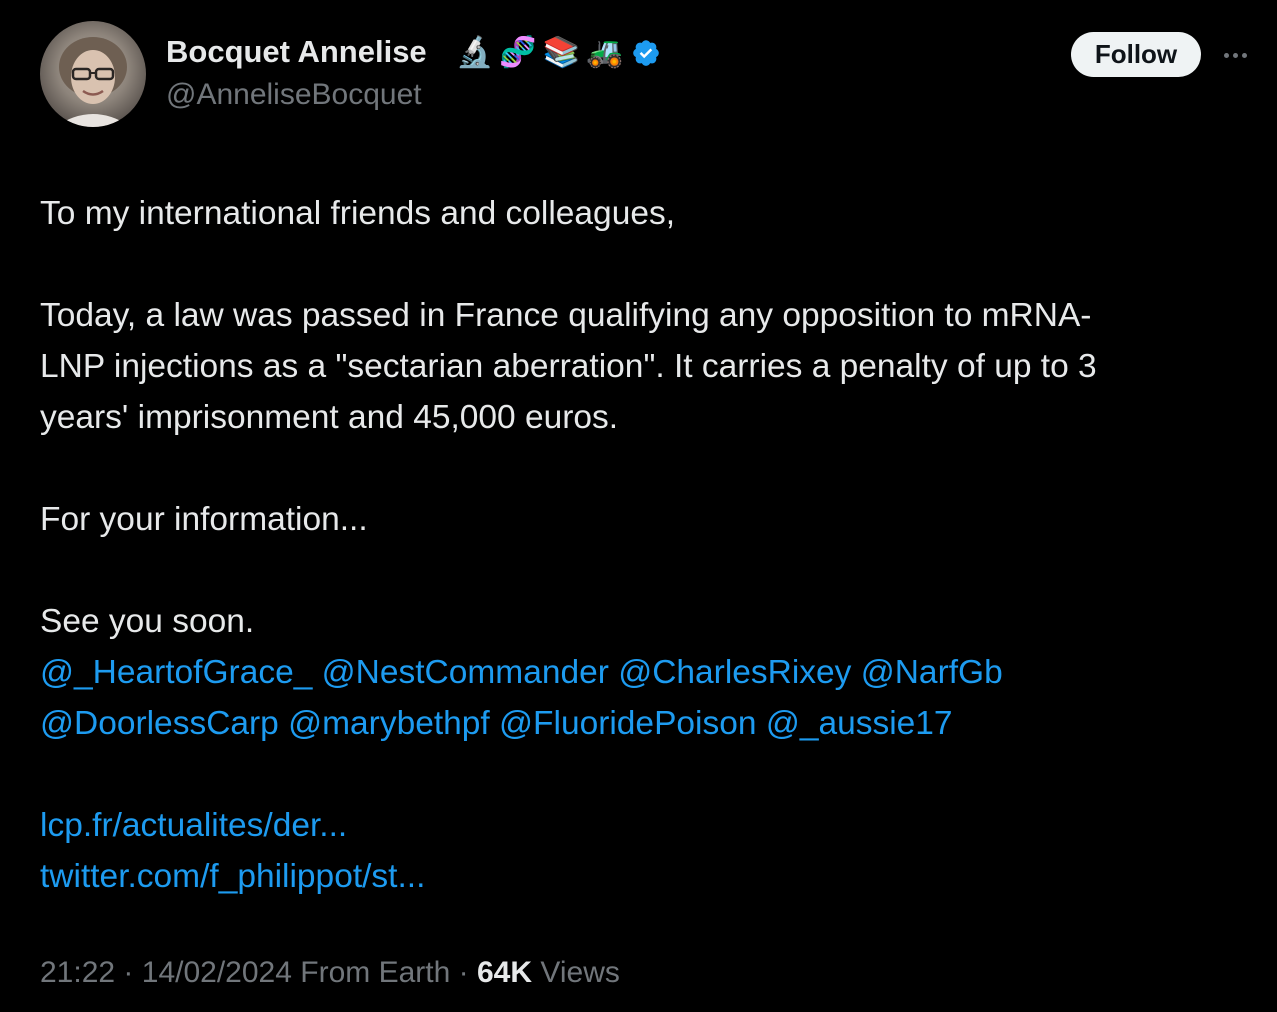 The width and height of the screenshot is (1277, 1012). I want to click on tweet-date: 14/02/2024, so click(217, 972).